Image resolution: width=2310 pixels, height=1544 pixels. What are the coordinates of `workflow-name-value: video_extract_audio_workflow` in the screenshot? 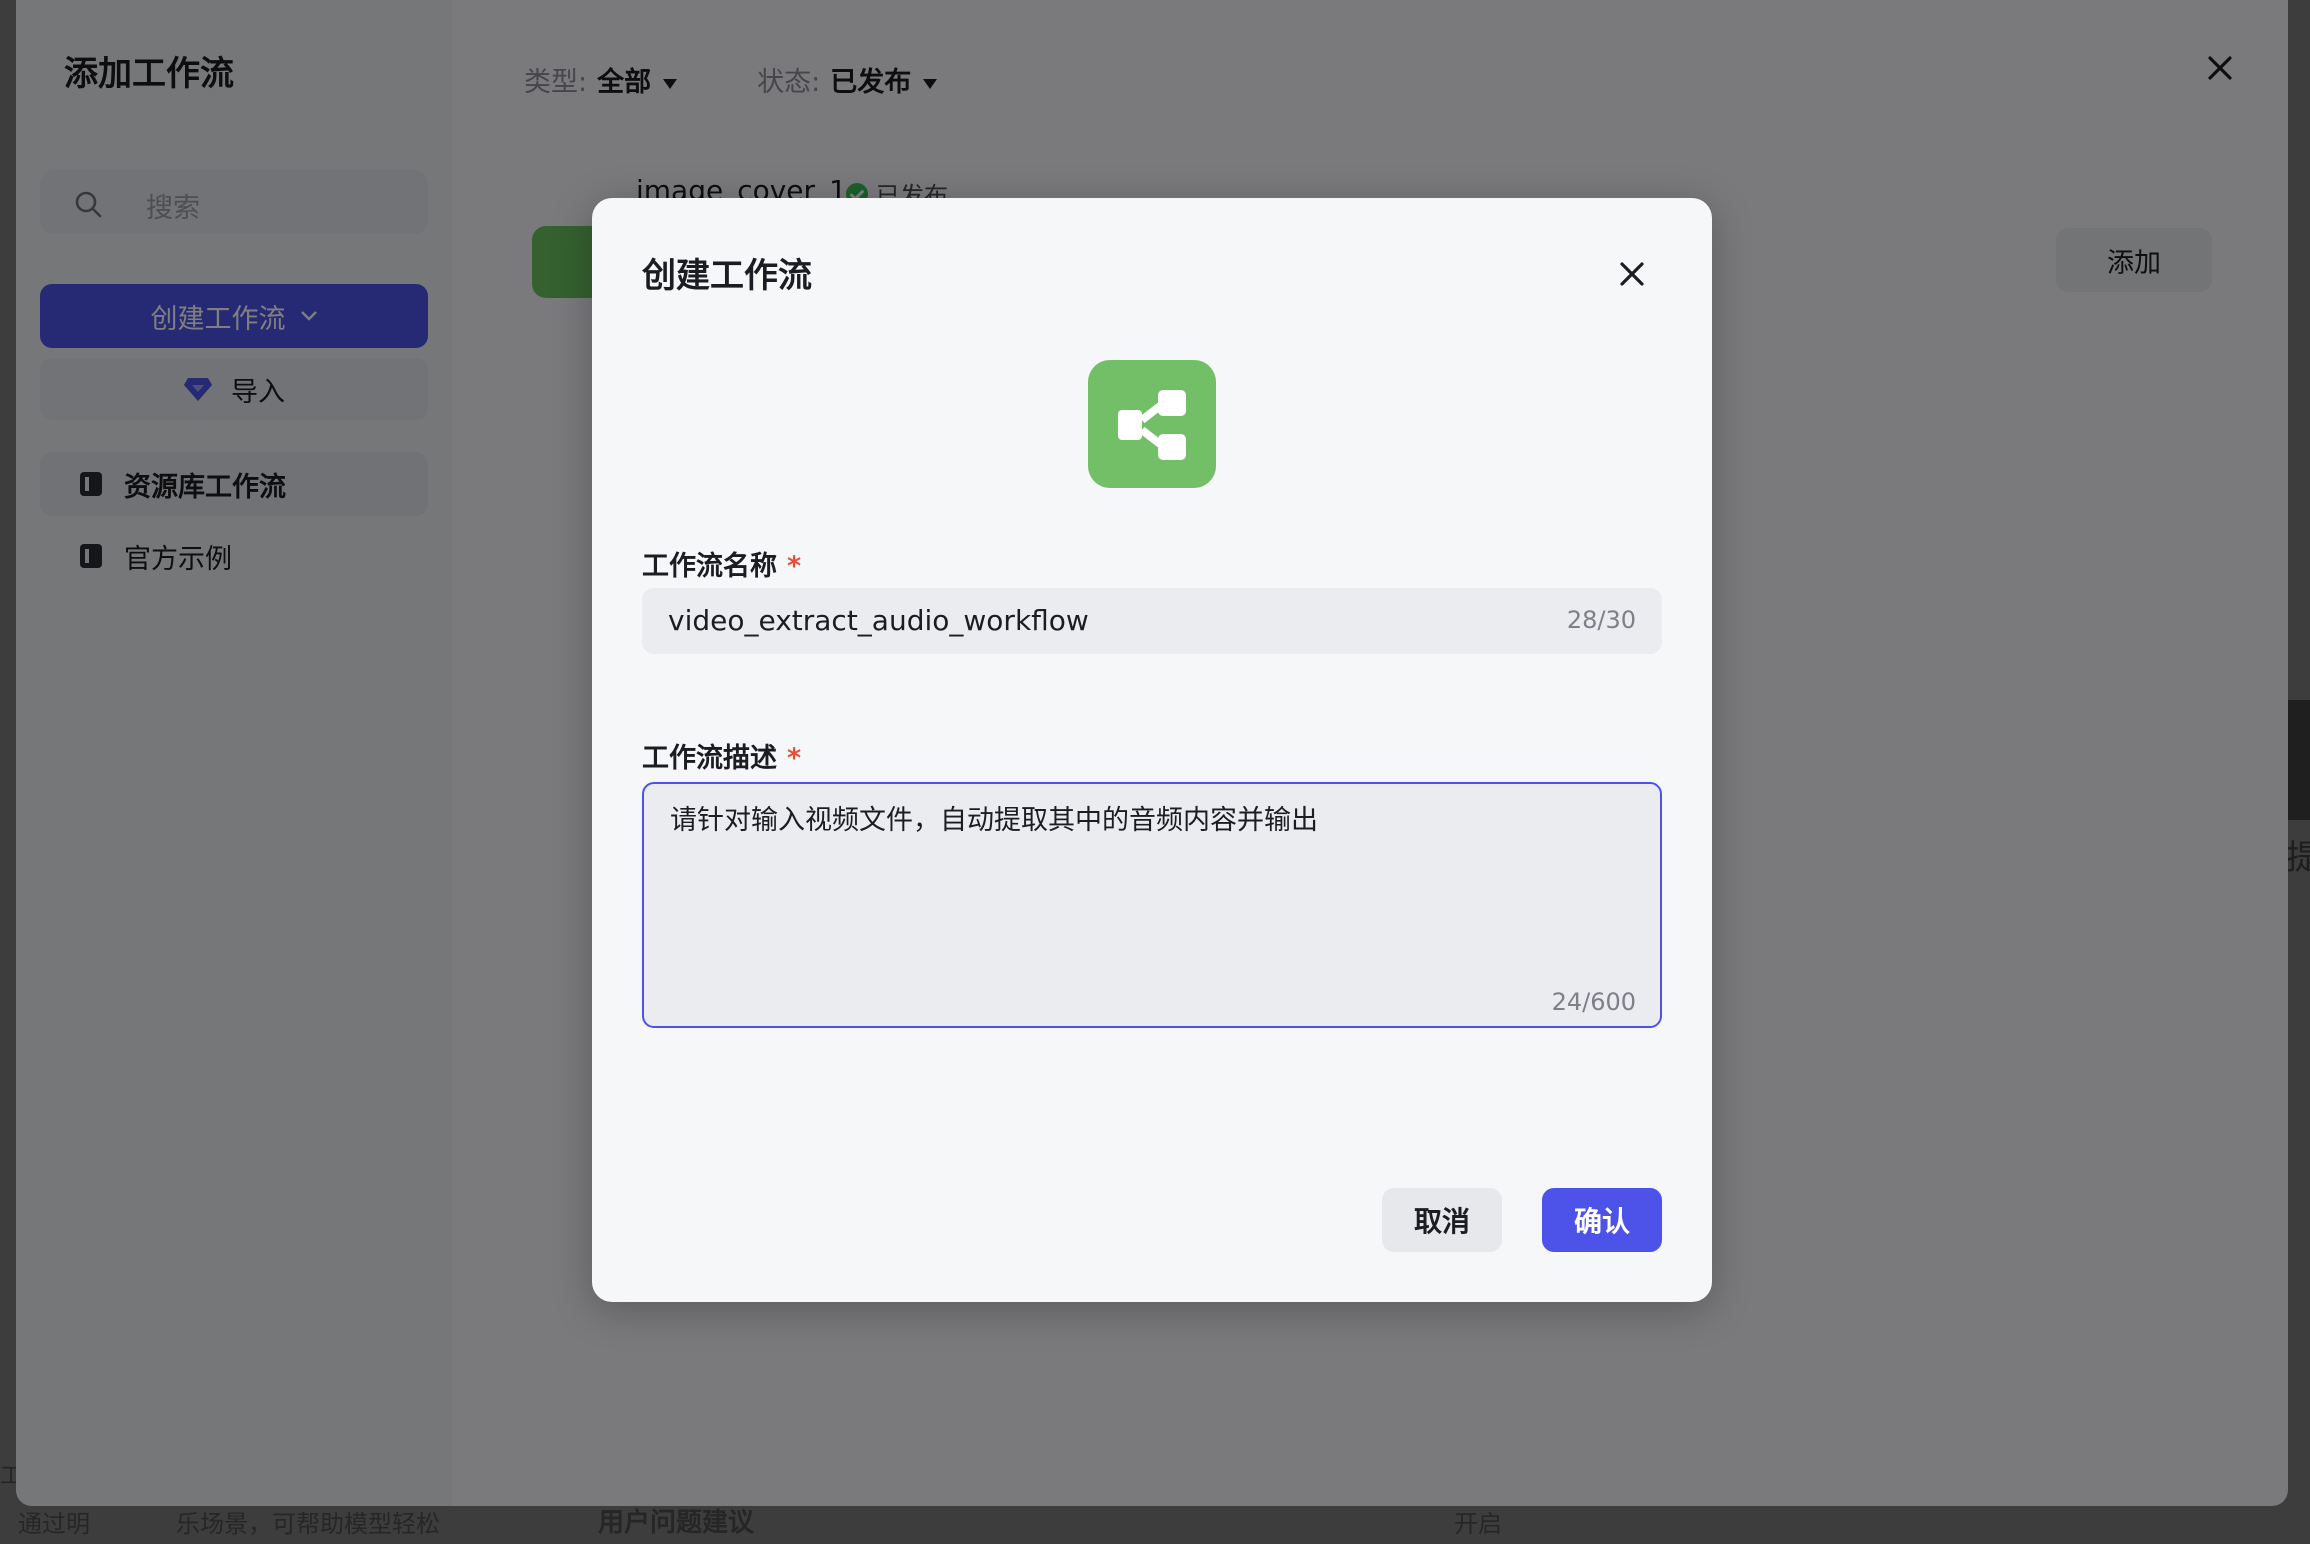 It's located at (878, 620).